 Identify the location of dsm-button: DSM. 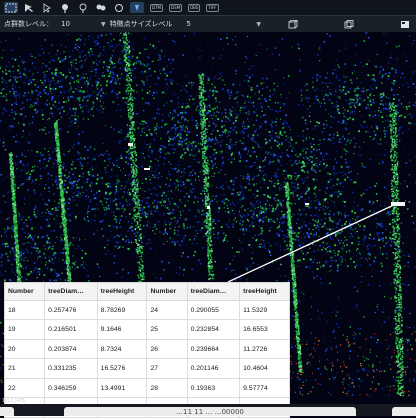
(175, 8).